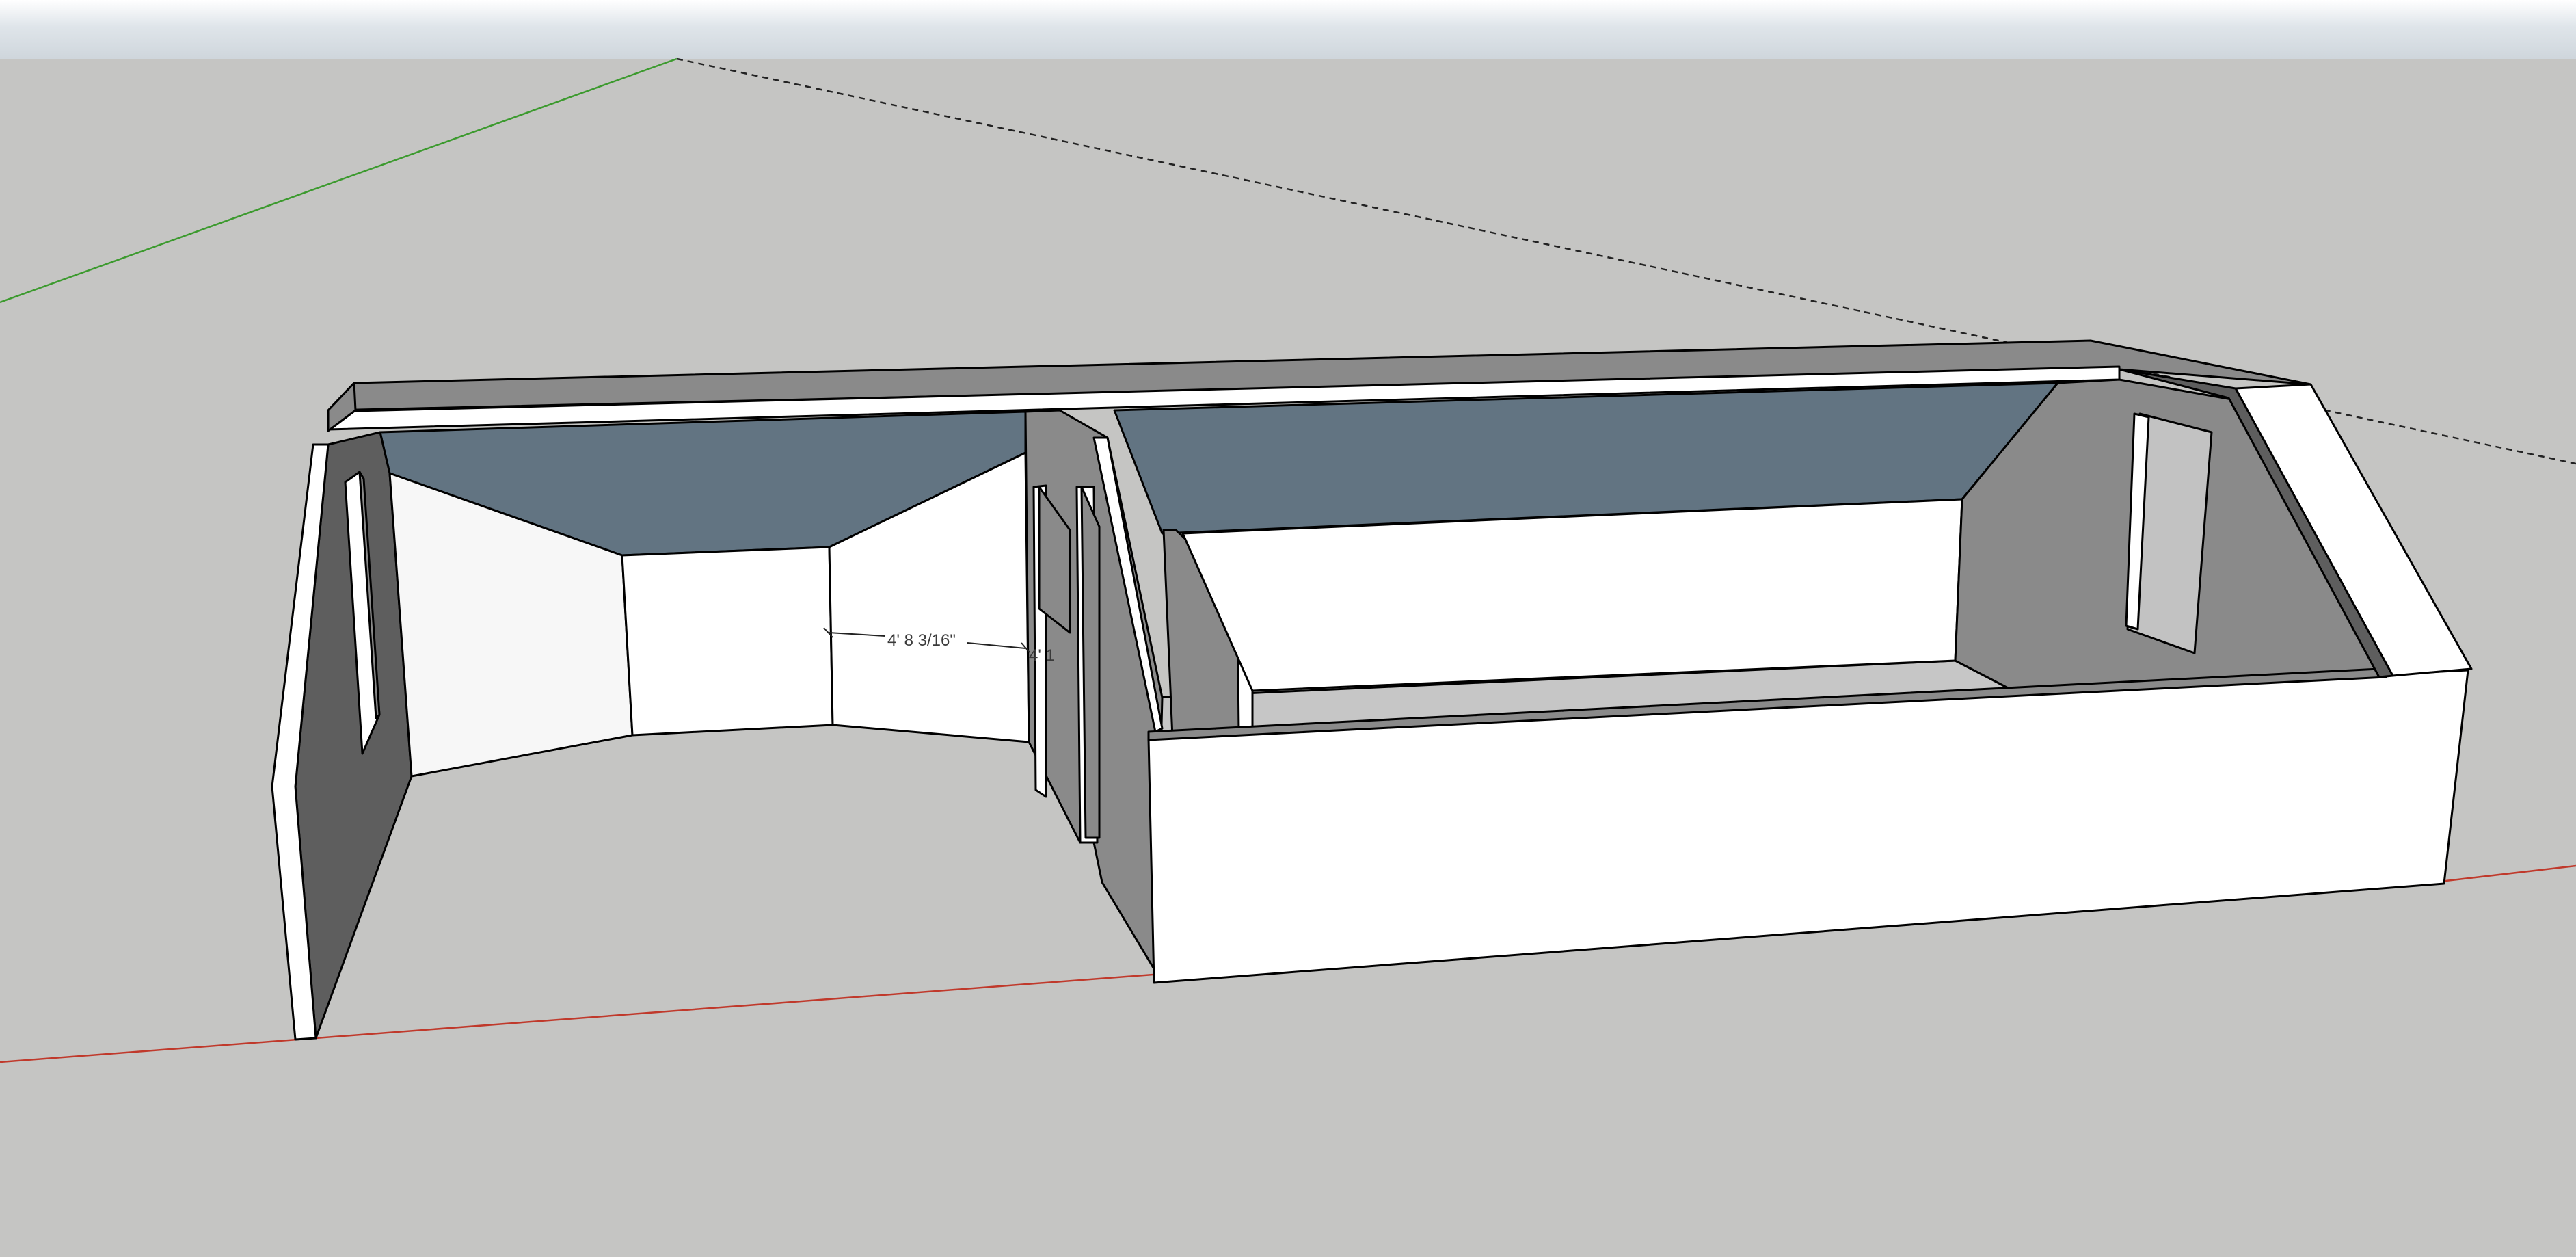 The height and width of the screenshot is (1257, 2576). Describe the element at coordinates (1090, 662) in the screenshot. I see `doorway-2-reveal` at that location.